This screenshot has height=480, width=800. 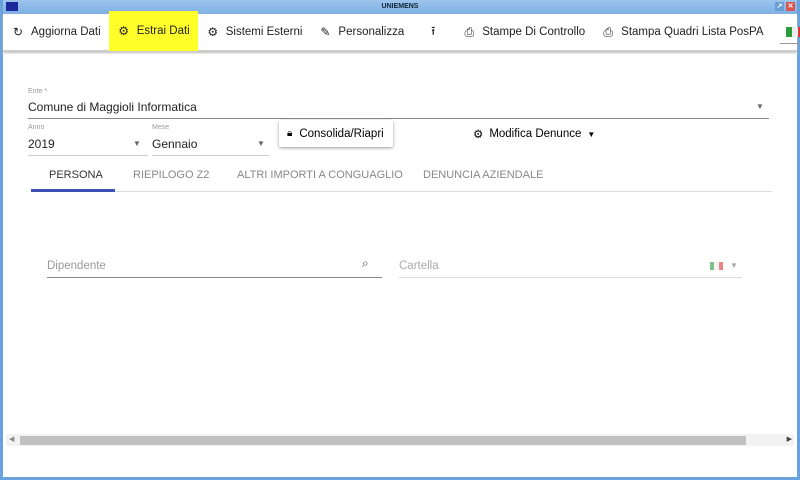 What do you see at coordinates (88, 155) in the screenshot?
I see `anno-underline` at bounding box center [88, 155].